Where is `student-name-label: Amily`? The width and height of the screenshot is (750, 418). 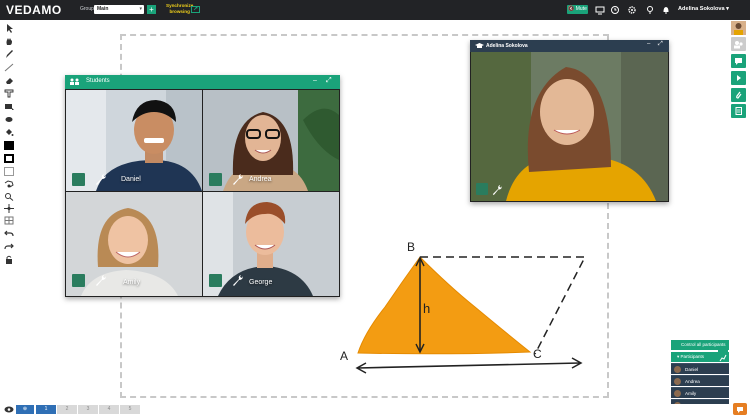
student-name-label: Amily is located at coordinates (132, 282).